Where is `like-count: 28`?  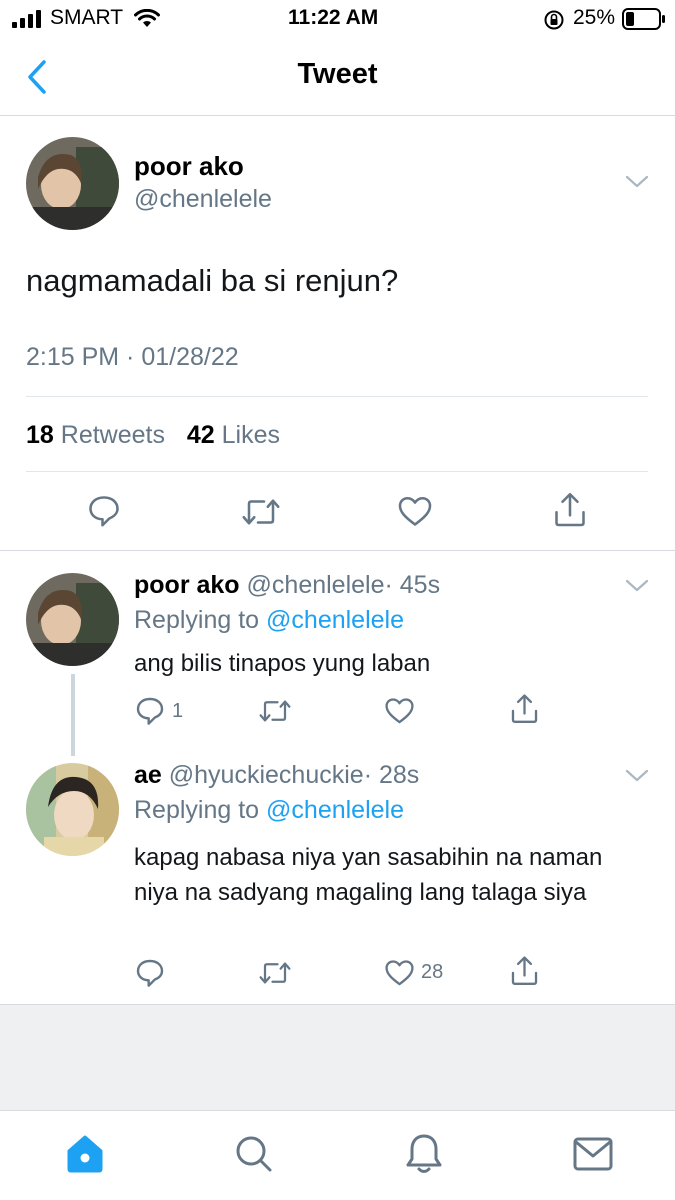 like-count: 28 is located at coordinates (432, 972).